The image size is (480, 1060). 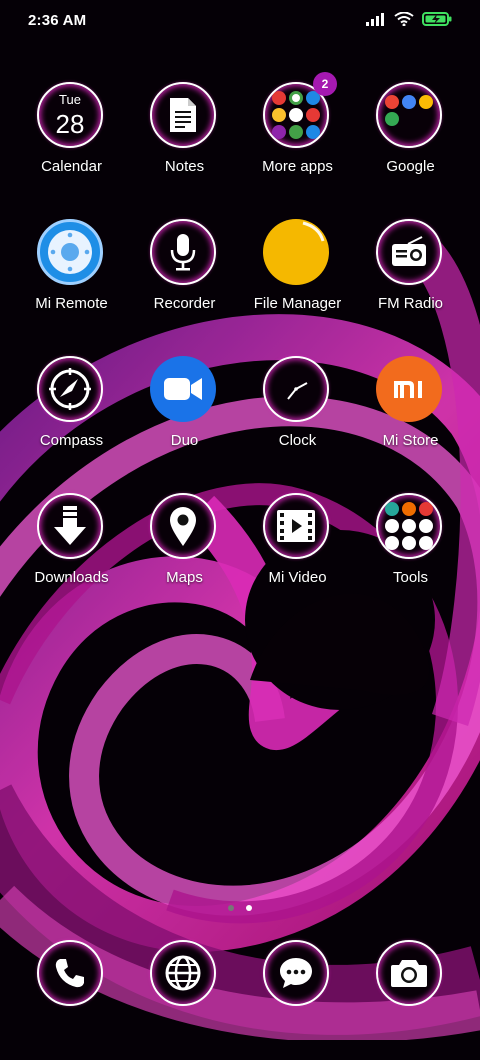 I want to click on download-icon, so click(x=70, y=526).